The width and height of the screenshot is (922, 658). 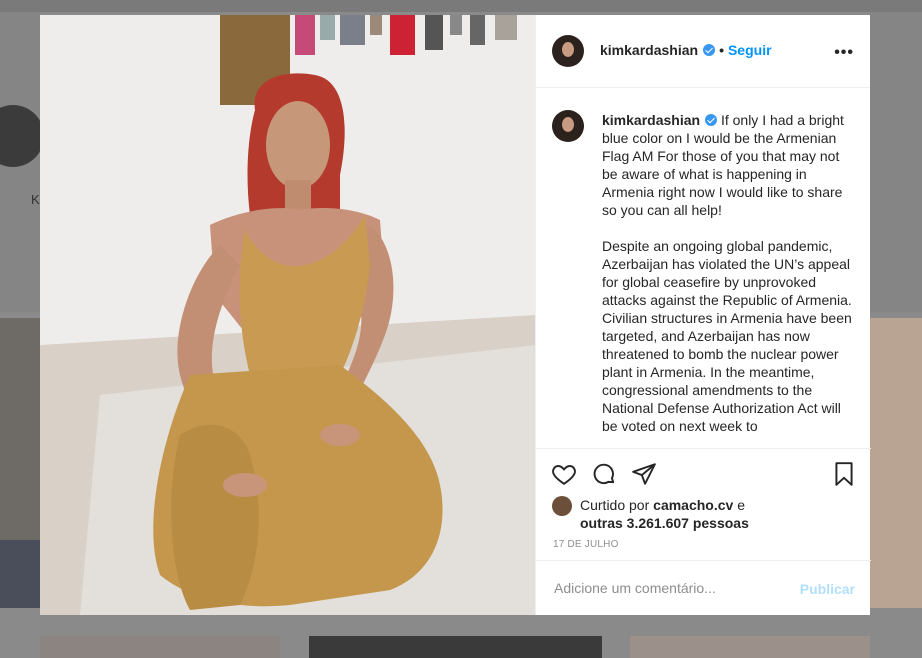 I want to click on background-grid-photo-right, so click(x=896, y=463).